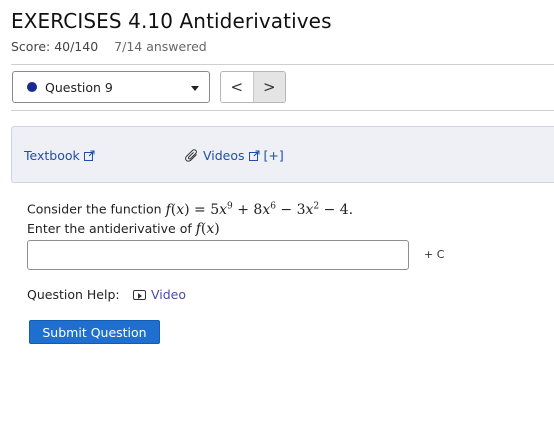  I want to click on question-status-dot-icon, so click(32, 87).